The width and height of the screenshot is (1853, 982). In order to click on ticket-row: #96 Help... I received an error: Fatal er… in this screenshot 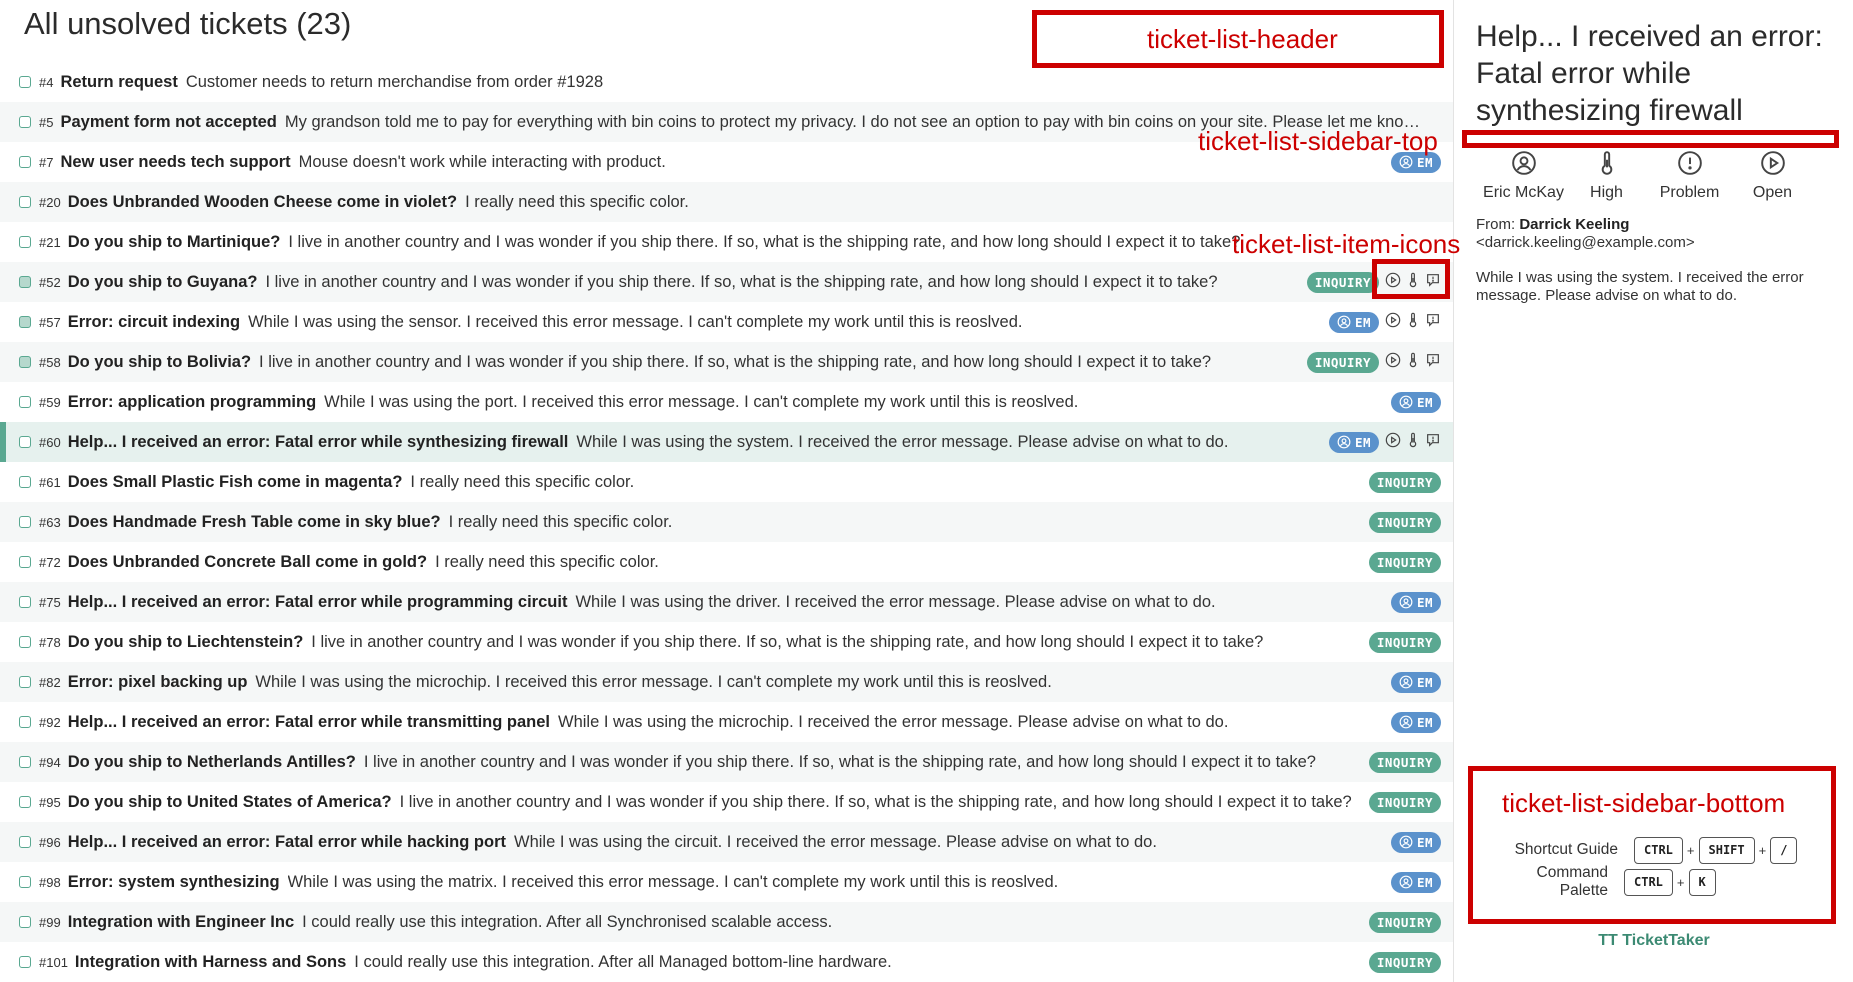, I will do `click(726, 842)`.